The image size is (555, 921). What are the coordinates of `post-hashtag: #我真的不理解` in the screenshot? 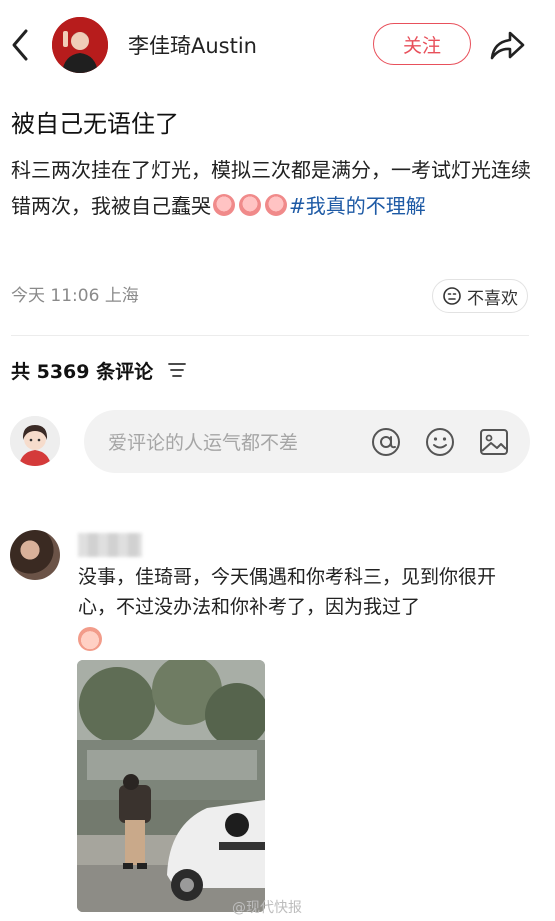 It's located at (357, 206).